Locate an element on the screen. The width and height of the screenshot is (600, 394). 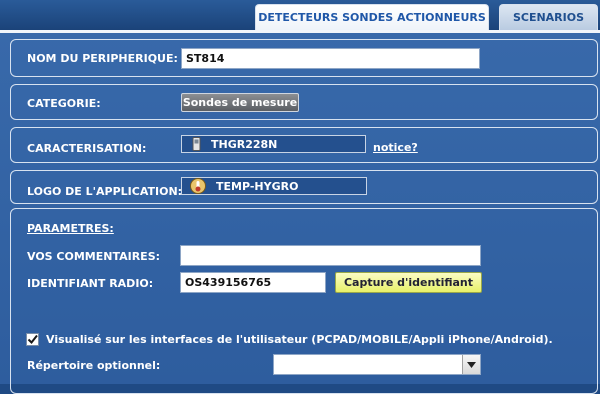
device-name-panel: NOM DU PERIPHERIQUE: ST814 is located at coordinates (304, 58).